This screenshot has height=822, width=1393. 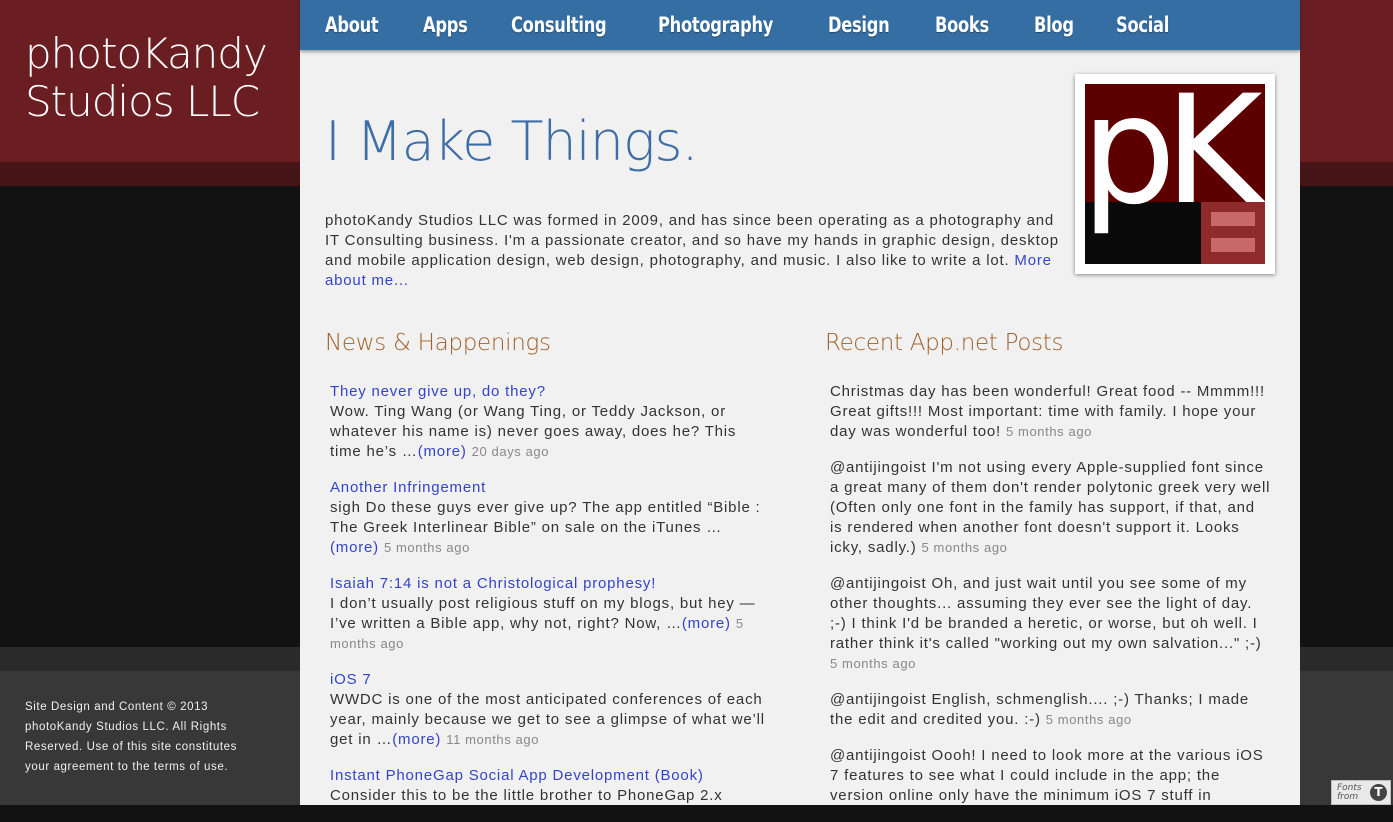 What do you see at coordinates (1173, 156) in the screenshot?
I see `logo-letters: pK` at bounding box center [1173, 156].